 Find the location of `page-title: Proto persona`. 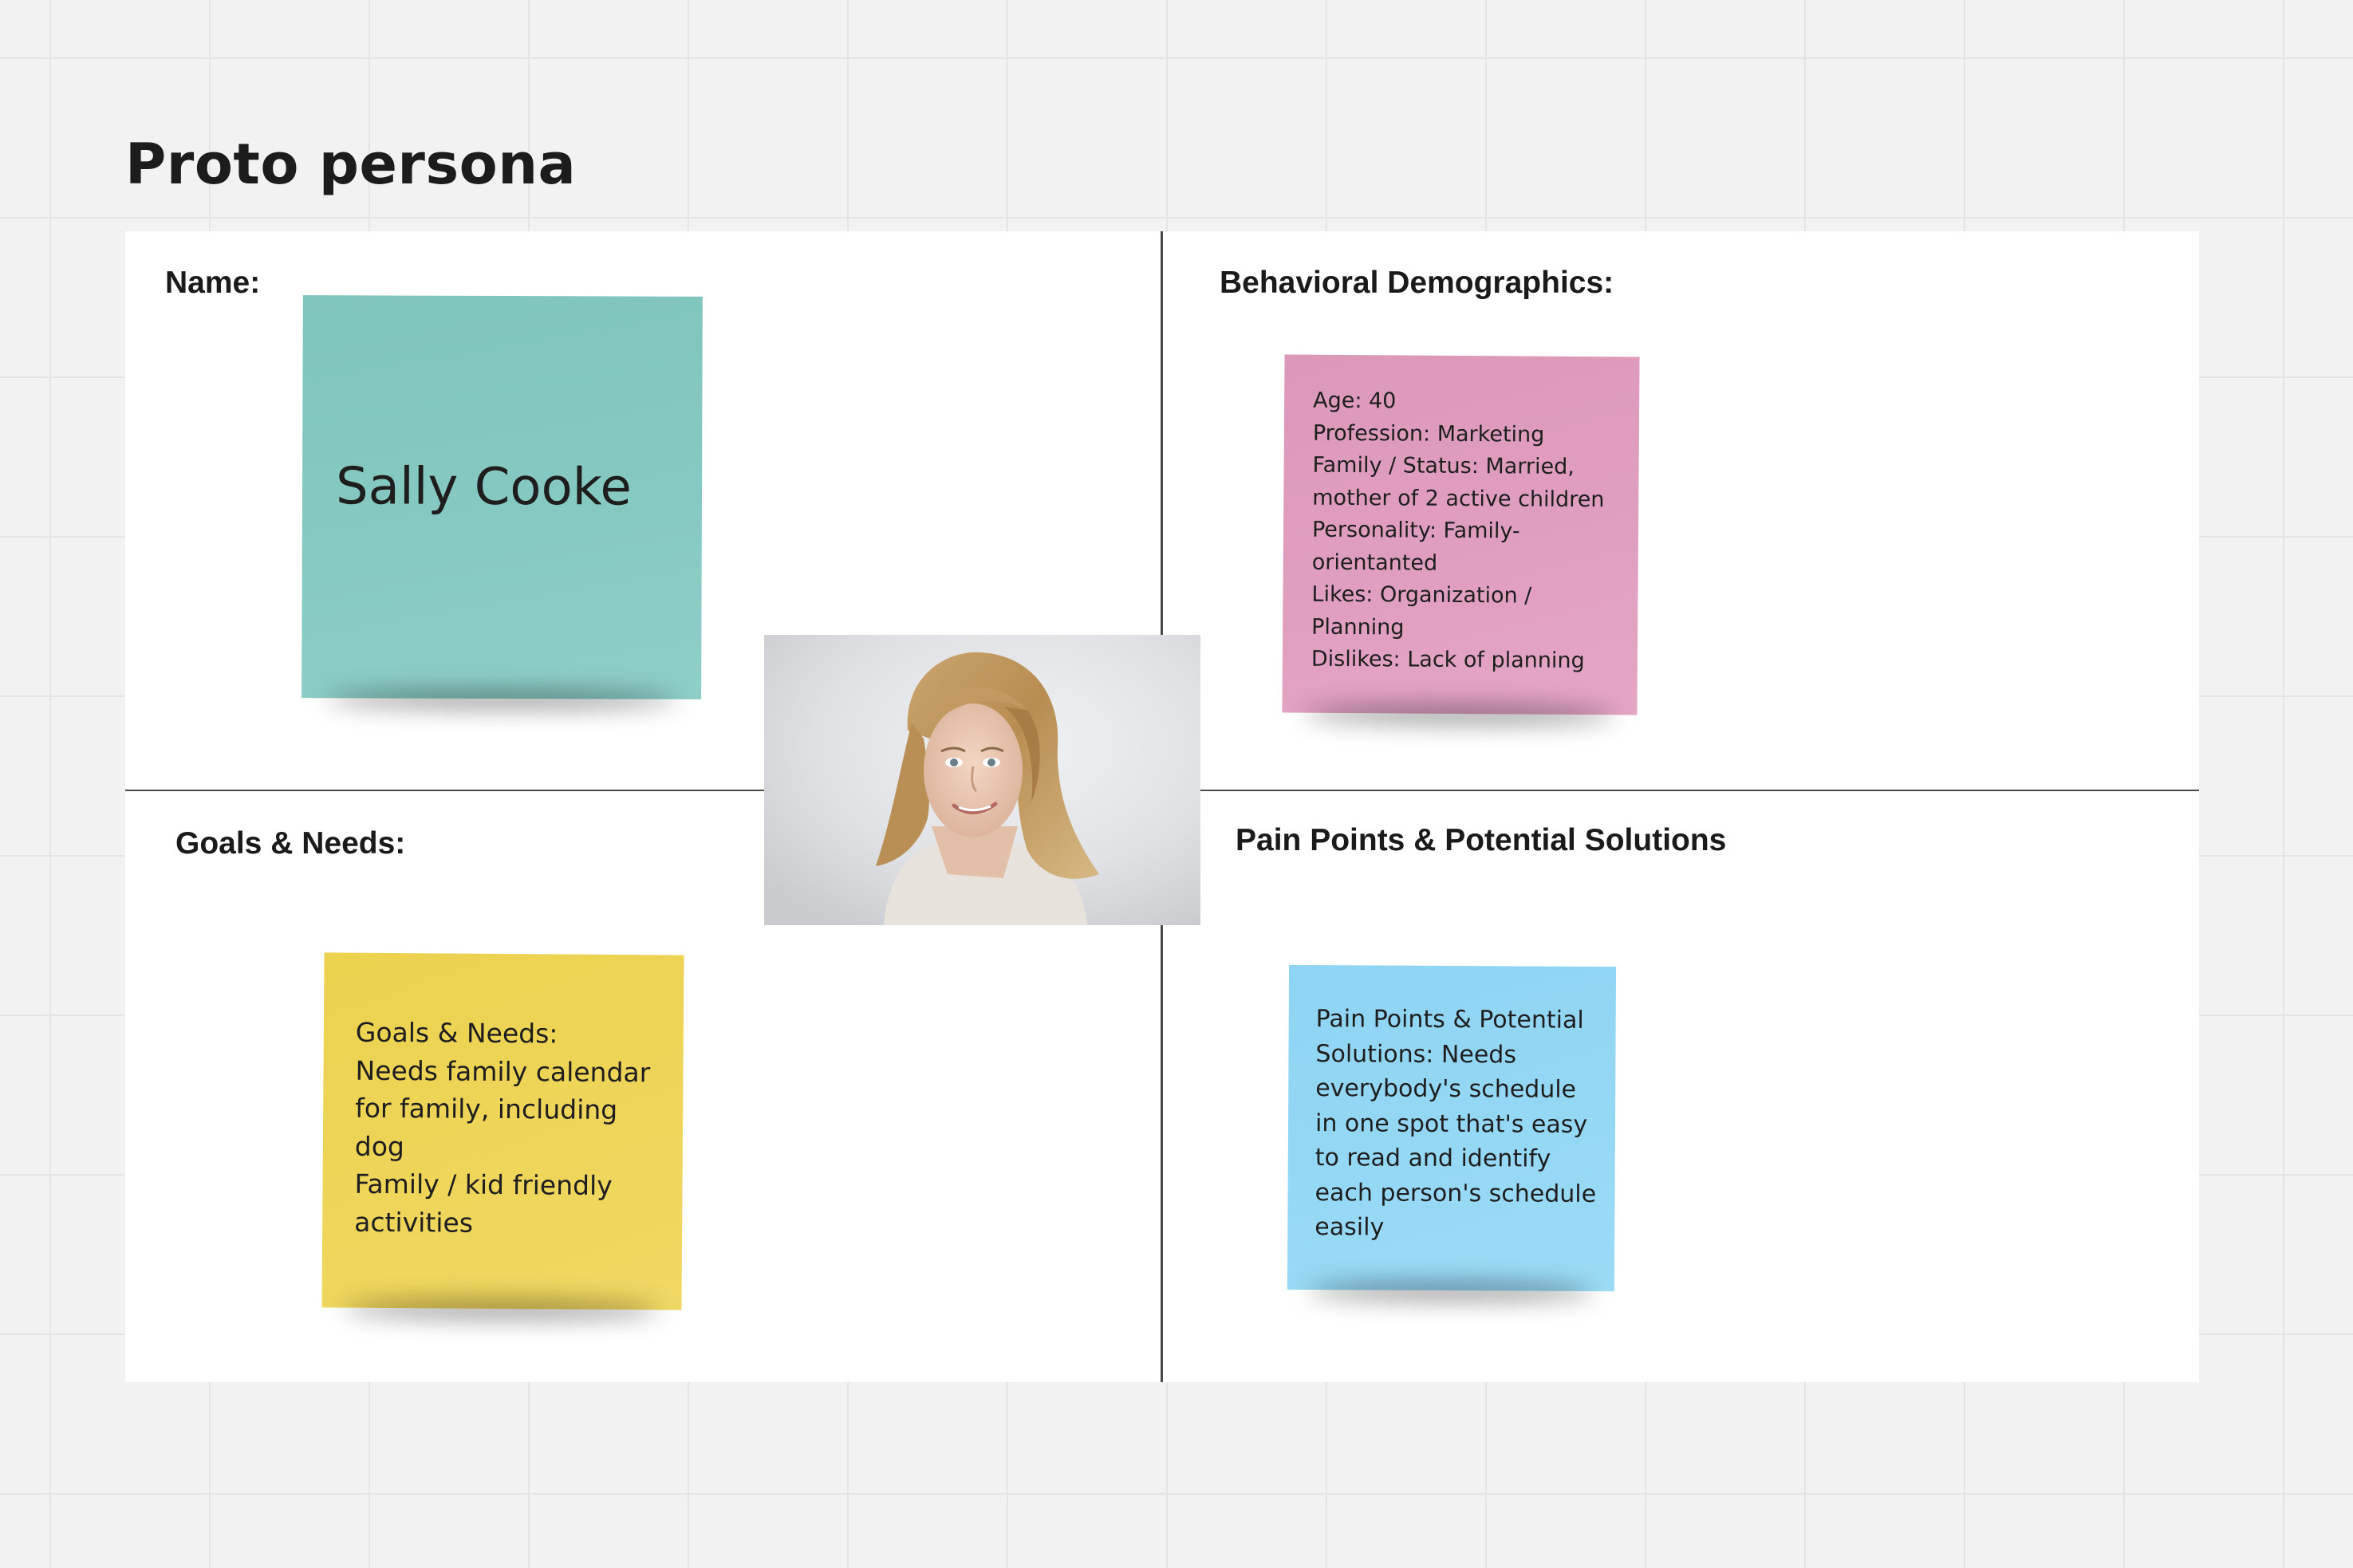

page-title: Proto persona is located at coordinates (351, 164).